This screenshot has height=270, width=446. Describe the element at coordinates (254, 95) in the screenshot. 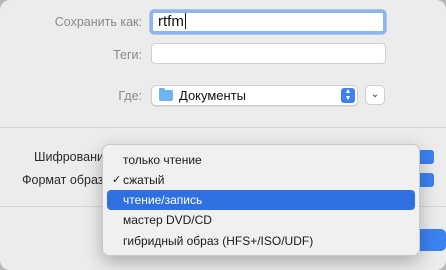

I see `where-popup: Документы ▲ ▼` at that location.